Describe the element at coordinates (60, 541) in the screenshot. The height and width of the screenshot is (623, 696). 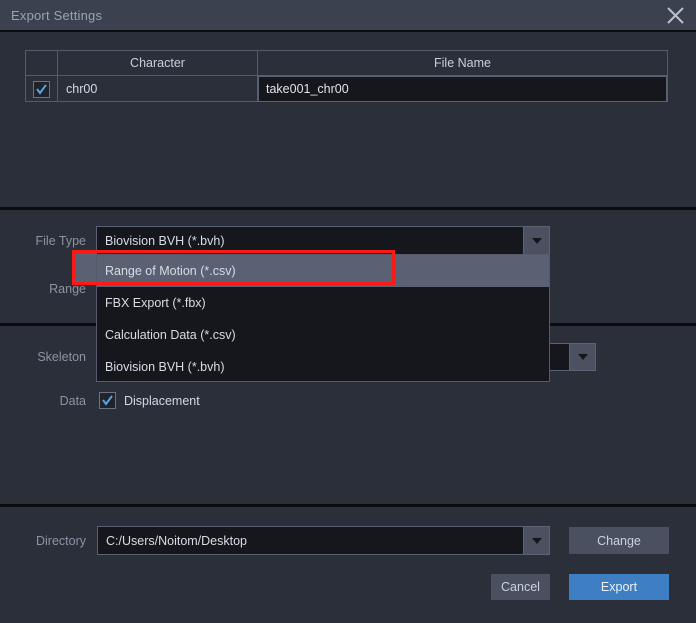
I see `directory-label: Directory` at that location.